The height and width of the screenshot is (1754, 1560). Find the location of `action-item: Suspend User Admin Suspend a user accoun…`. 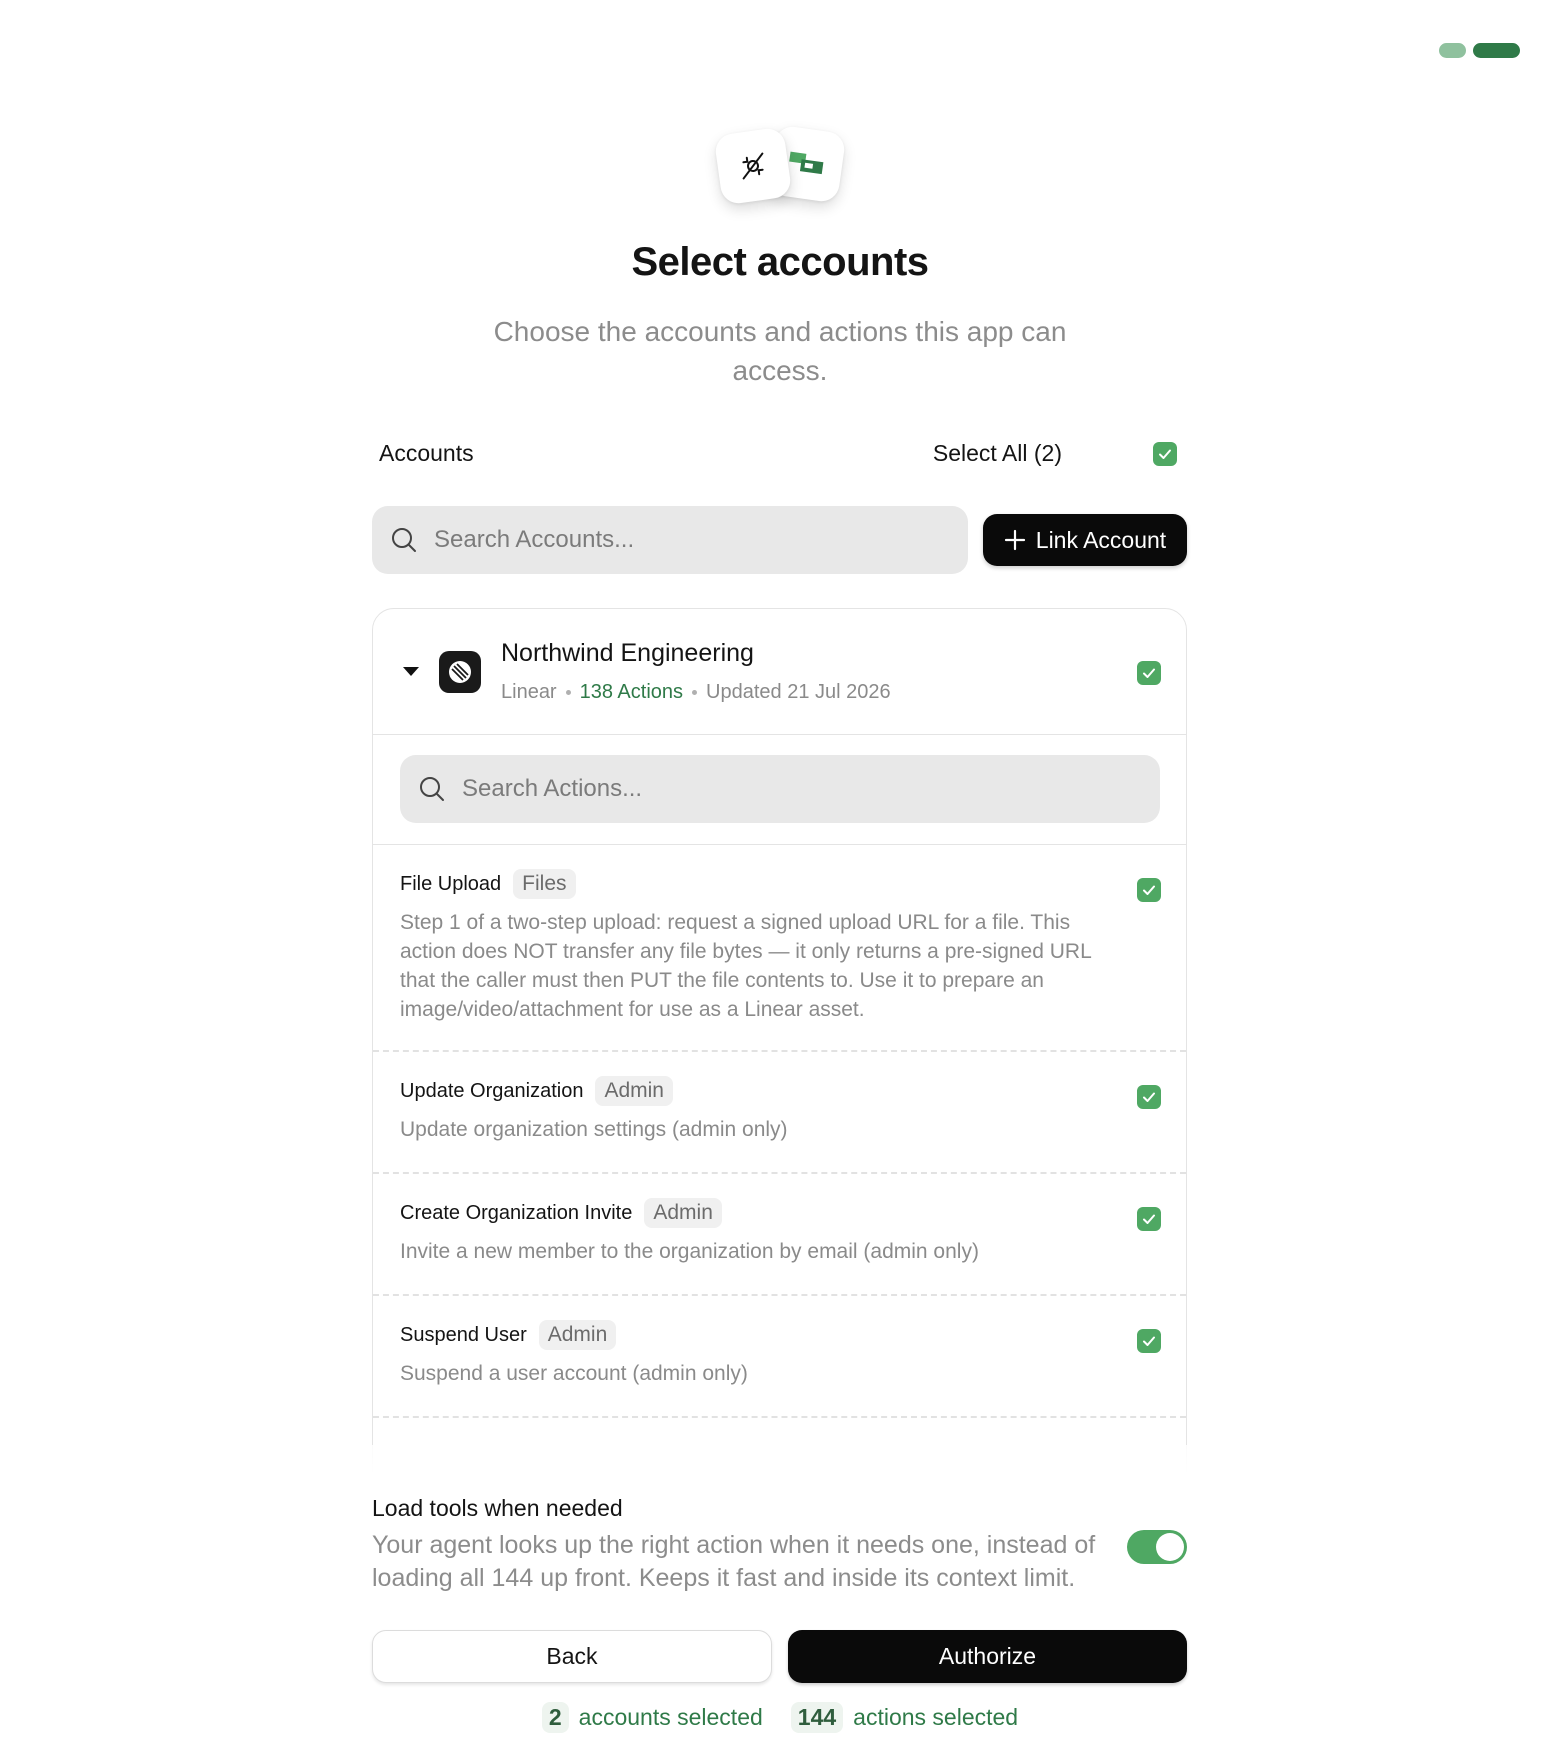

action-item: Suspend User Admin Suspend a user accoun… is located at coordinates (779, 1357).